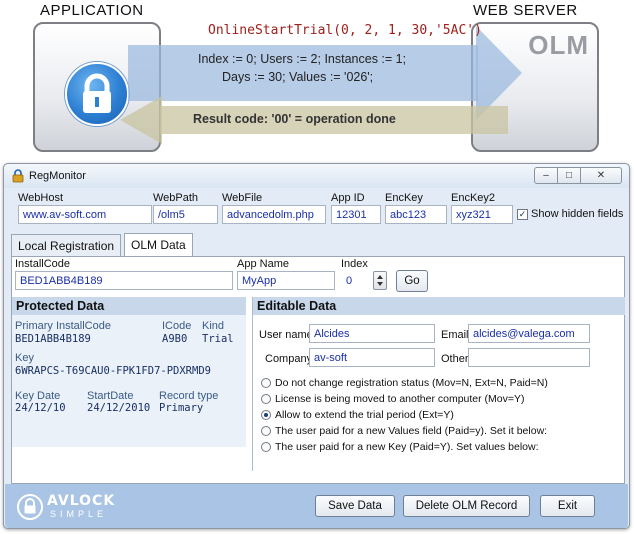 The width and height of the screenshot is (634, 534). Describe the element at coordinates (263, 264) in the screenshot. I see `appname-label: App Name` at that location.